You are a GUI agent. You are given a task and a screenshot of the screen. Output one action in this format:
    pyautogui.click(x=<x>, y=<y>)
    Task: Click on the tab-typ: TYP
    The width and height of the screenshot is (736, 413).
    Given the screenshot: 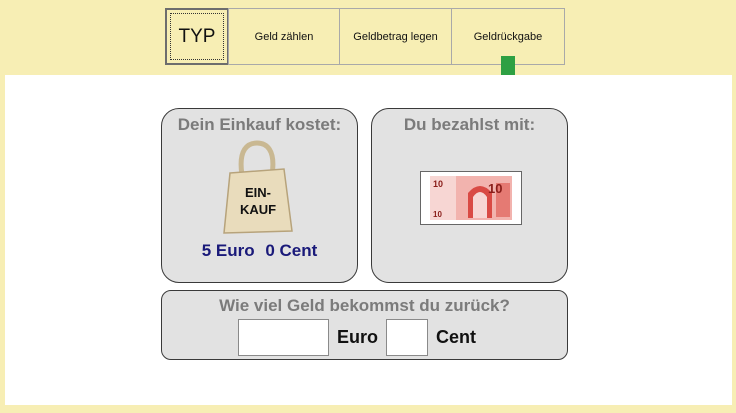 What is the action you would take?
    pyautogui.click(x=197, y=36)
    